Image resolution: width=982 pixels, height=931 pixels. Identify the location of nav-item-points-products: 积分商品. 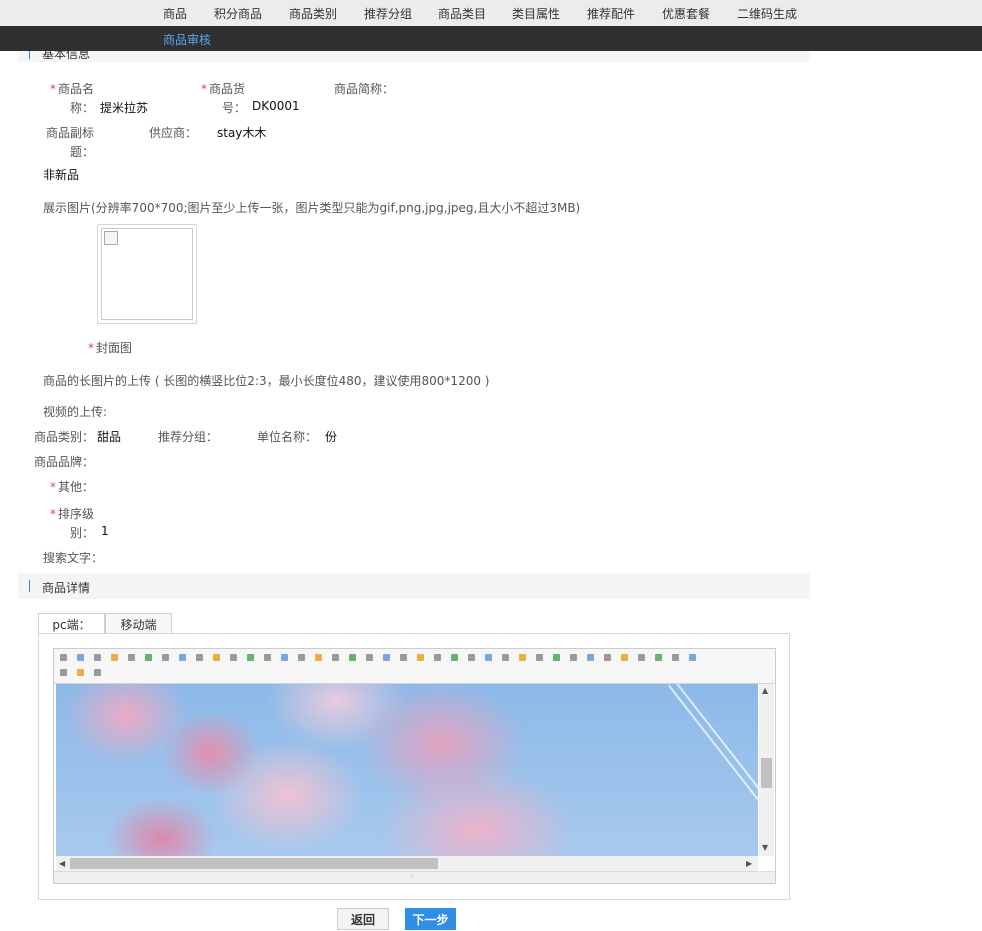
(238, 13).